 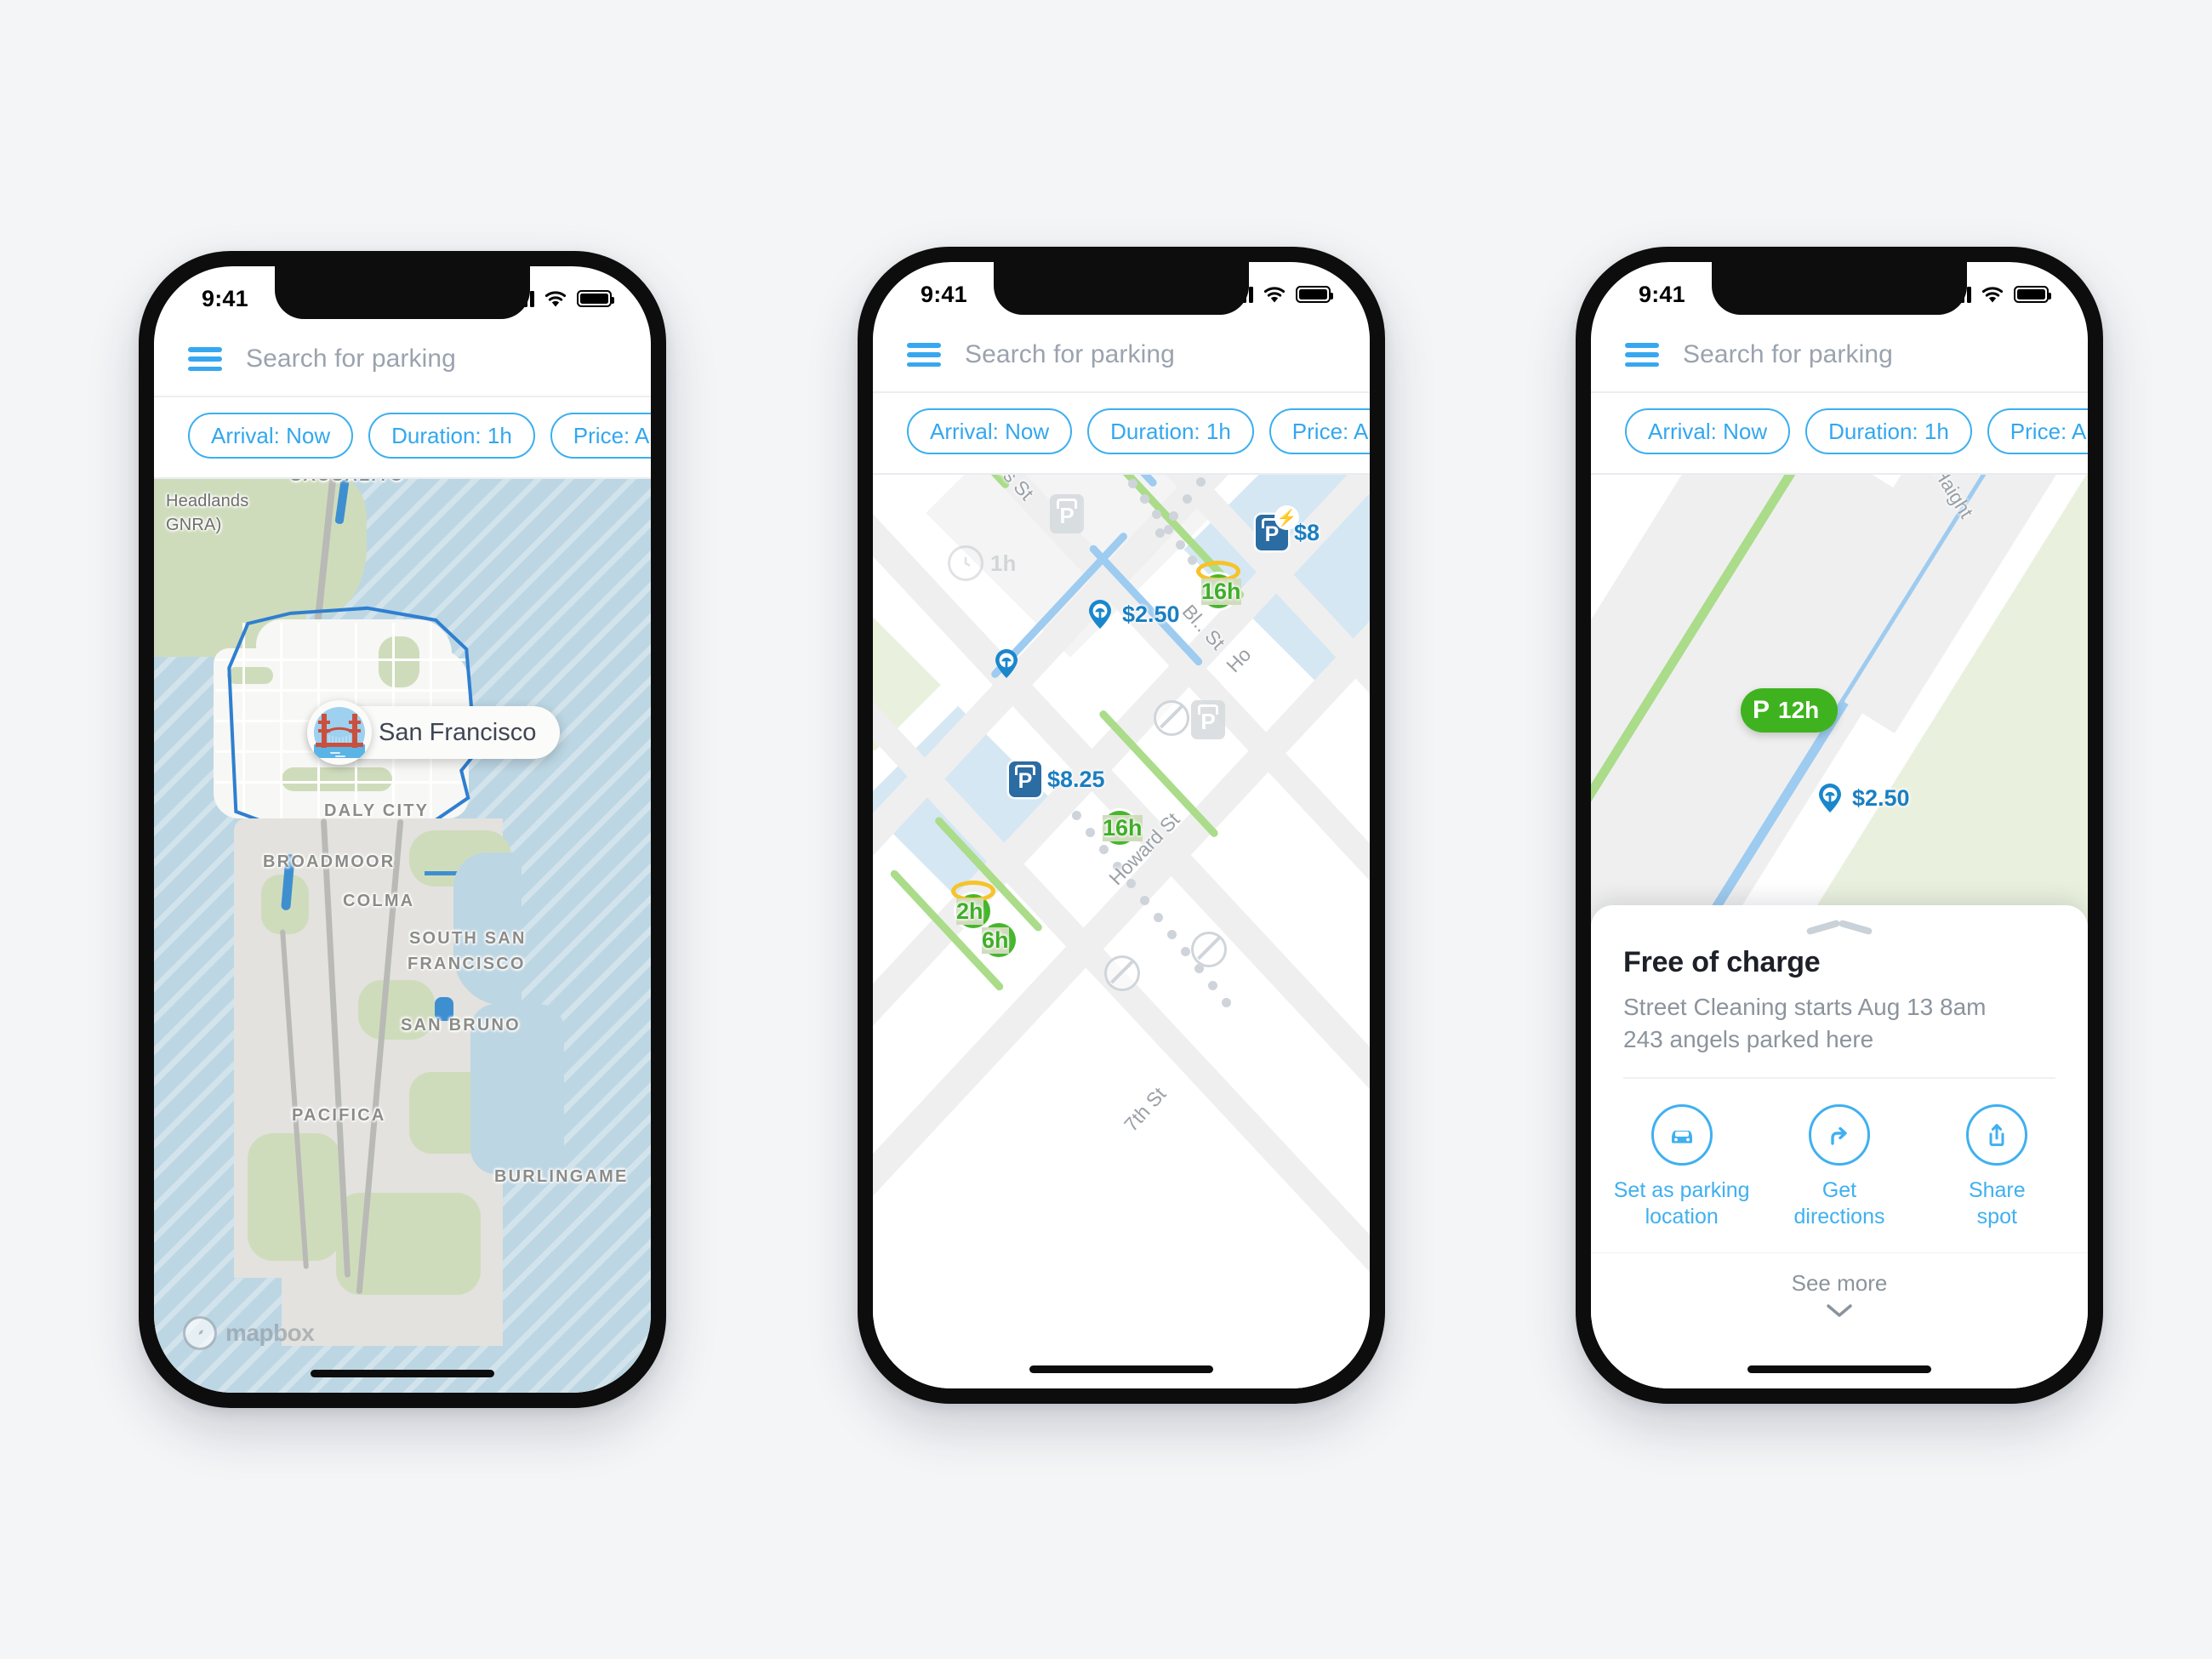 I want to click on p-glyph: P, so click(x=1761, y=710).